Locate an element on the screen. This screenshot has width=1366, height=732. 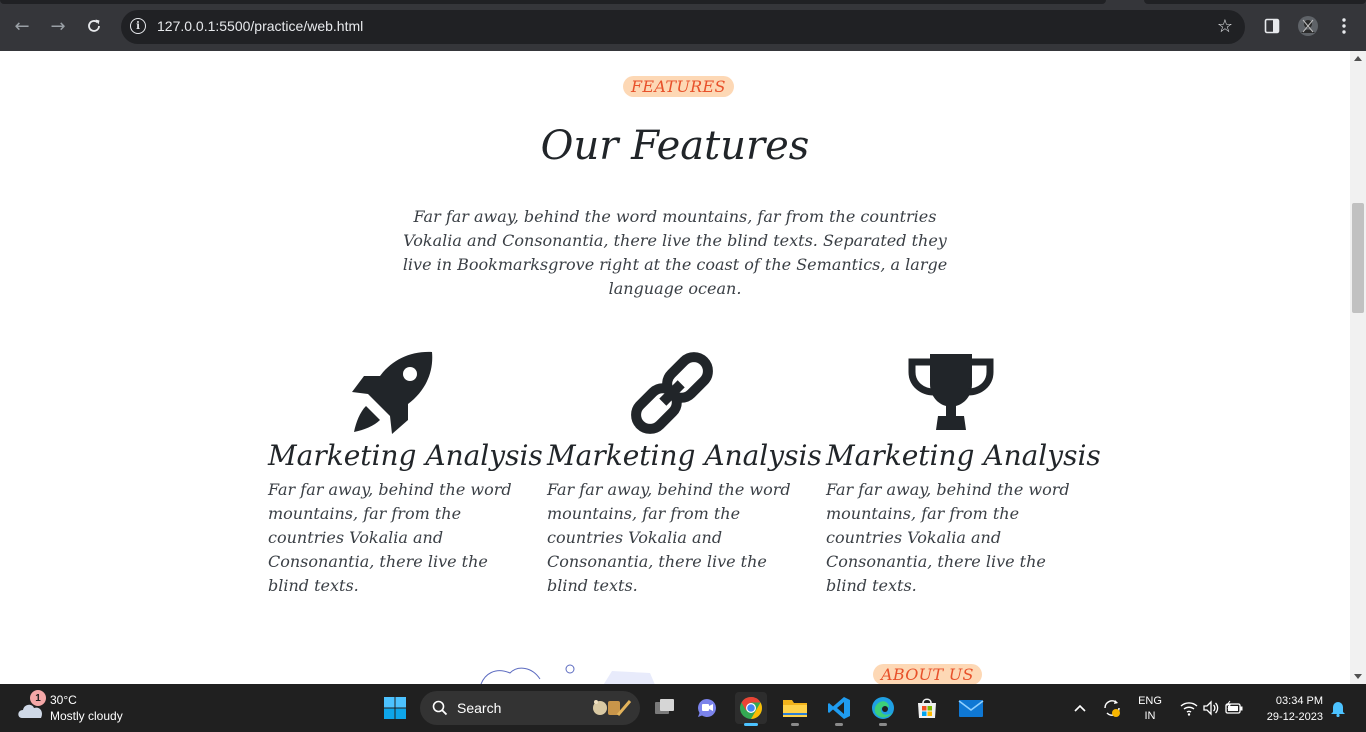
scroll-up-icon is located at coordinates (1358, 58).